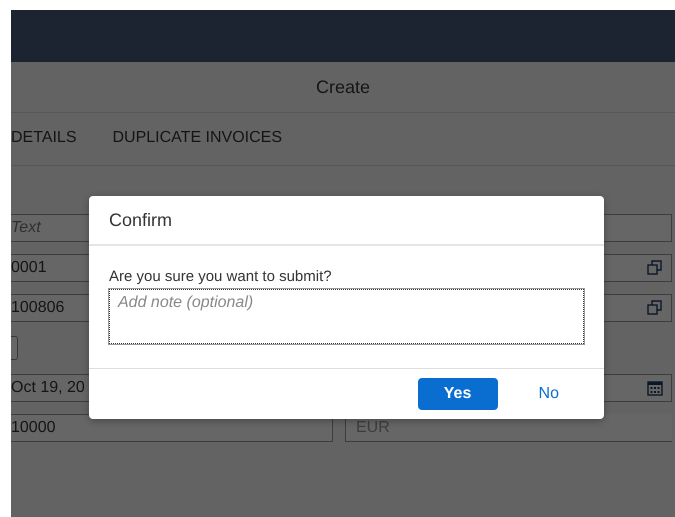 The width and height of the screenshot is (675, 517). I want to click on checkbox, so click(14, 348).